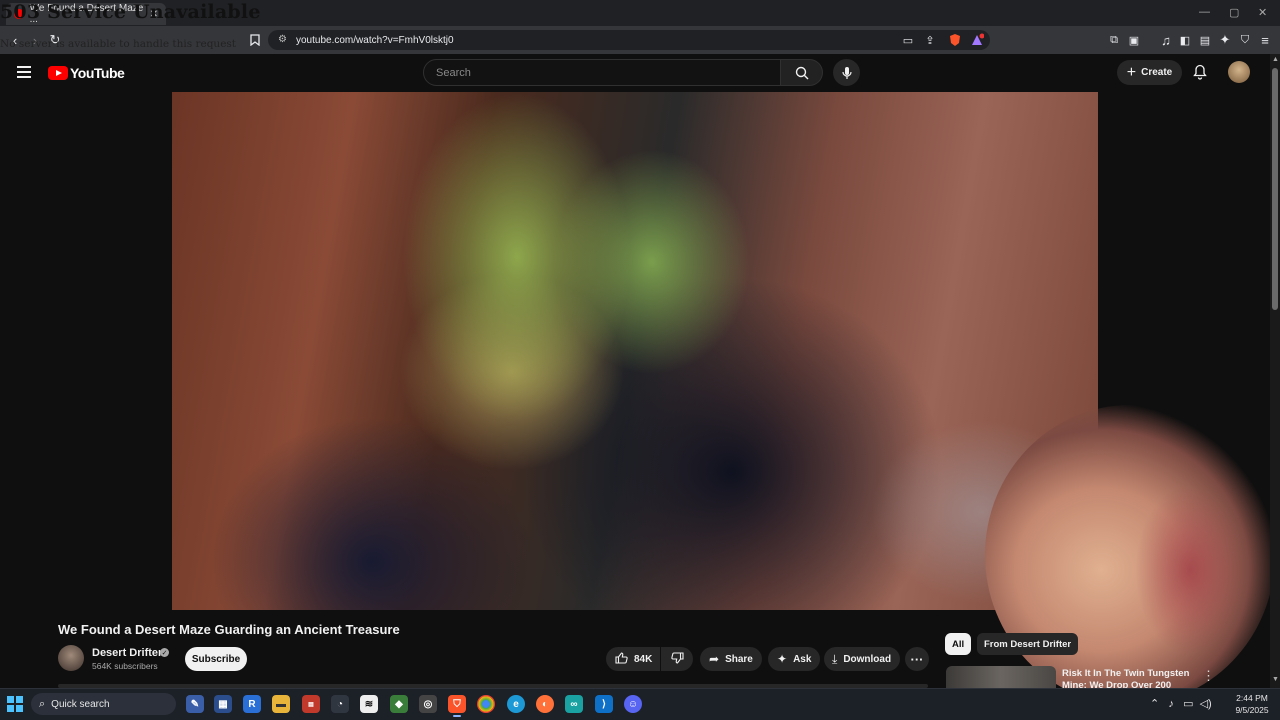 This screenshot has width=1280, height=720. Describe the element at coordinates (1131, 72) in the screenshot. I see `plus-icon: +` at that location.